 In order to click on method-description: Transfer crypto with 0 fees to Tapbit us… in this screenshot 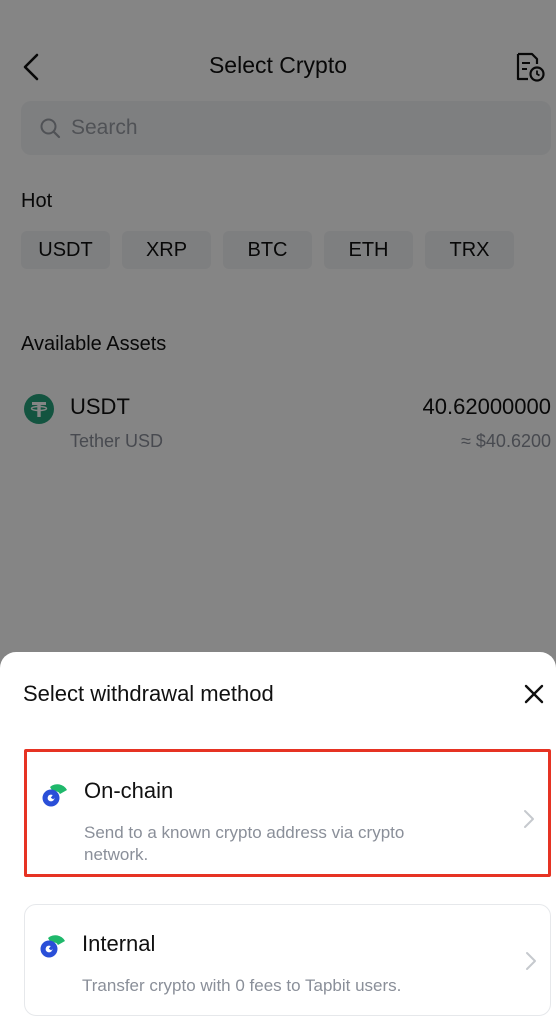, I will do `click(242, 985)`.